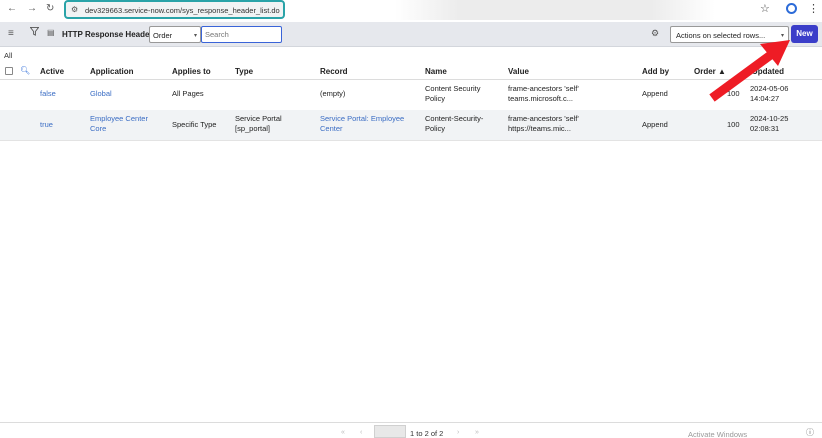 Image resolution: width=822 pixels, height=438 pixels. What do you see at coordinates (195, 36) in the screenshot?
I see `chevron-down-icon: ▾` at bounding box center [195, 36].